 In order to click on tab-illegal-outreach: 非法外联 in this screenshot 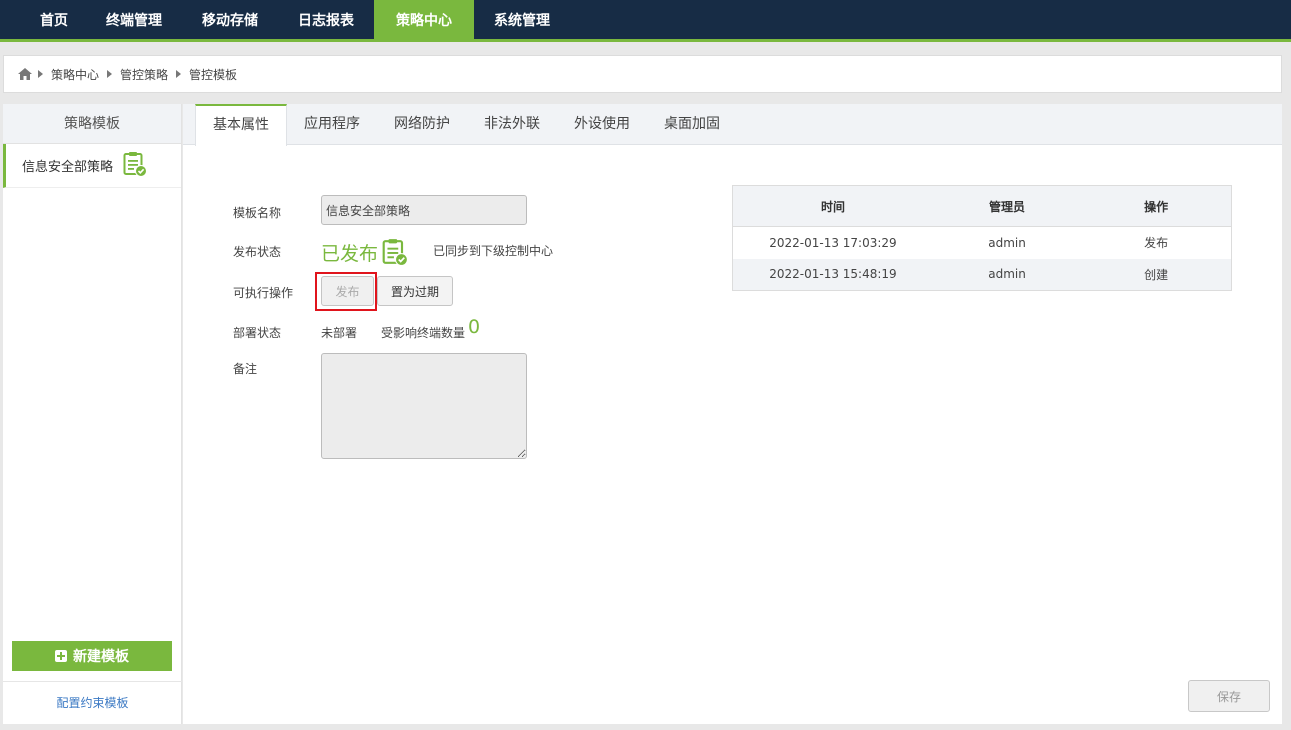, I will do `click(512, 124)`.